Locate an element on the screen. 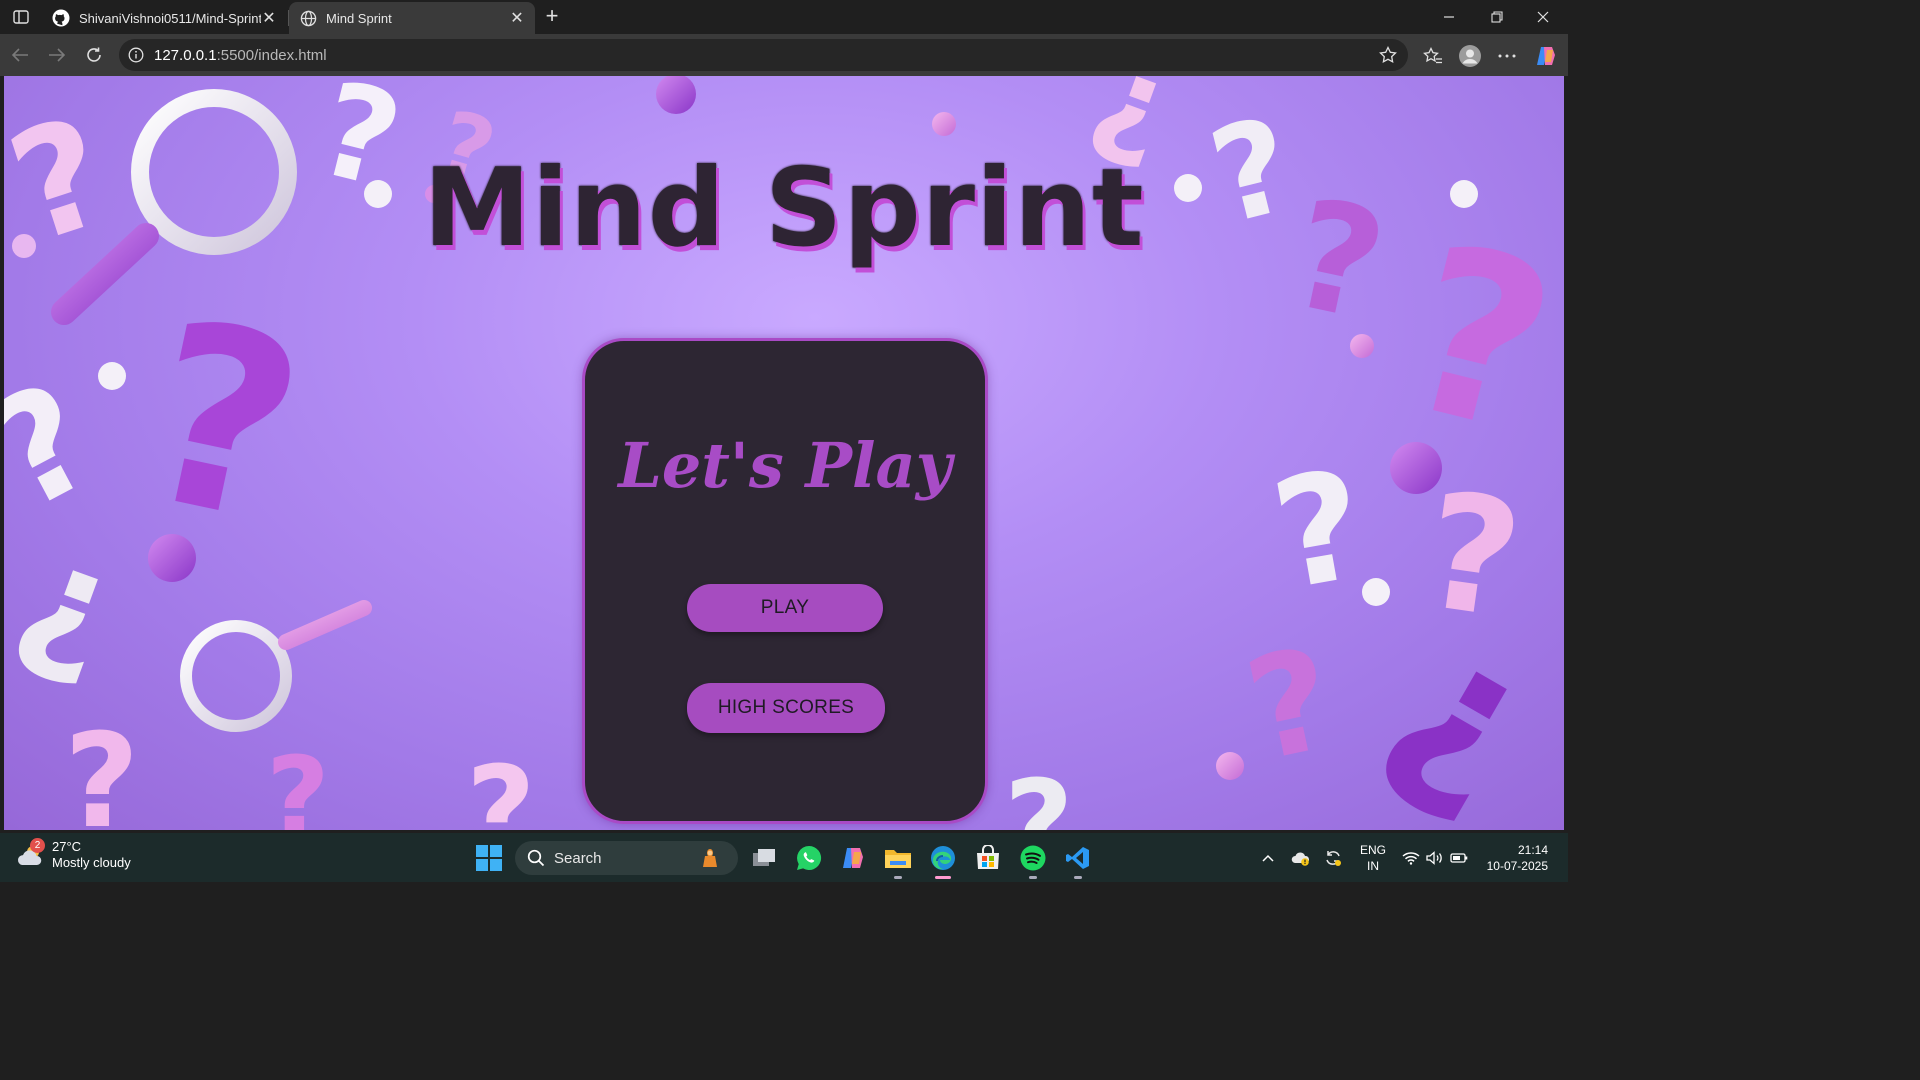 The image size is (1920, 1080). microsoft-store-icon is located at coordinates (988, 858).